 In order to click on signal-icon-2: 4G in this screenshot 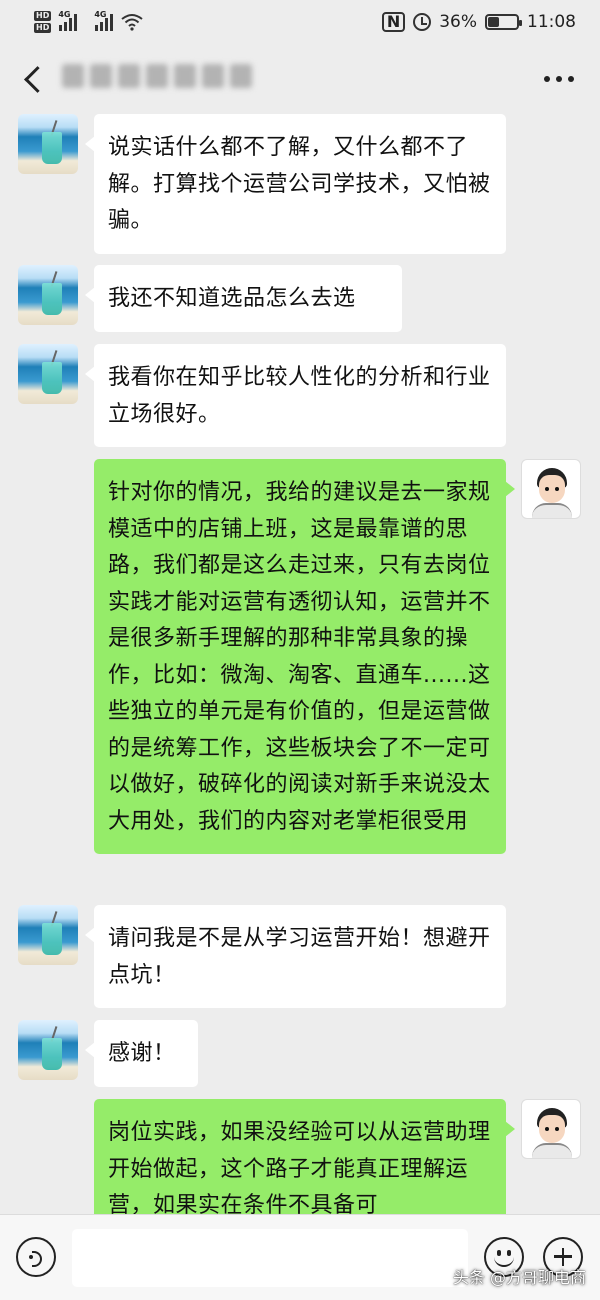, I will do `click(104, 20)`.